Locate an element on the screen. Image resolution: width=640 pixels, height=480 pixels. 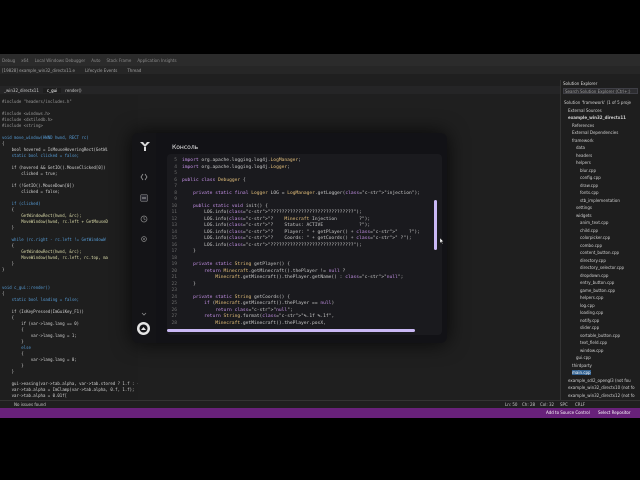
solution-tree-item: combo.cpp is located at coordinates (591, 245).